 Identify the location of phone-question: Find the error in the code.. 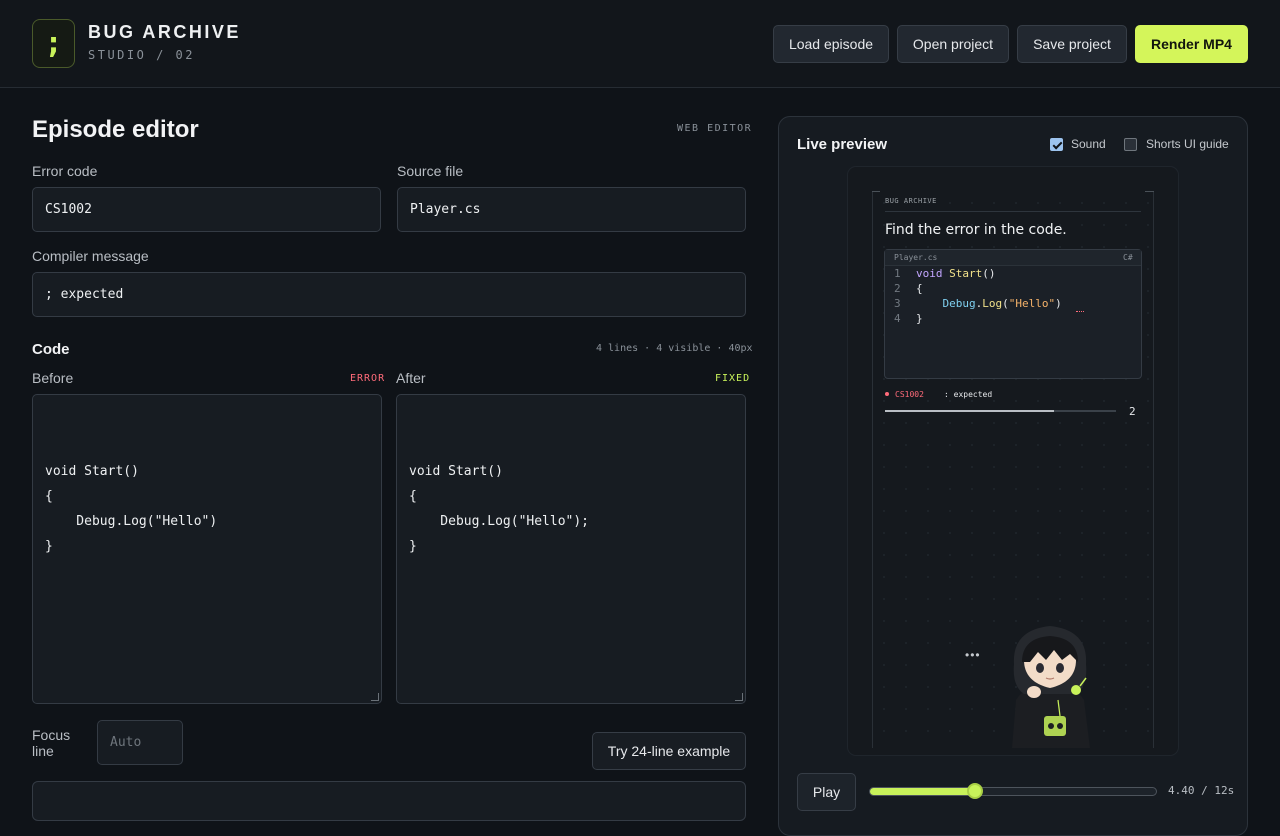
(976, 230).